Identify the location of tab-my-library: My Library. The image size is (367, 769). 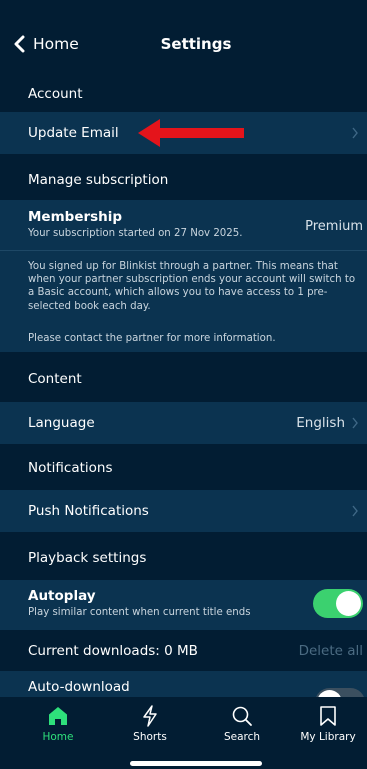
(327, 725).